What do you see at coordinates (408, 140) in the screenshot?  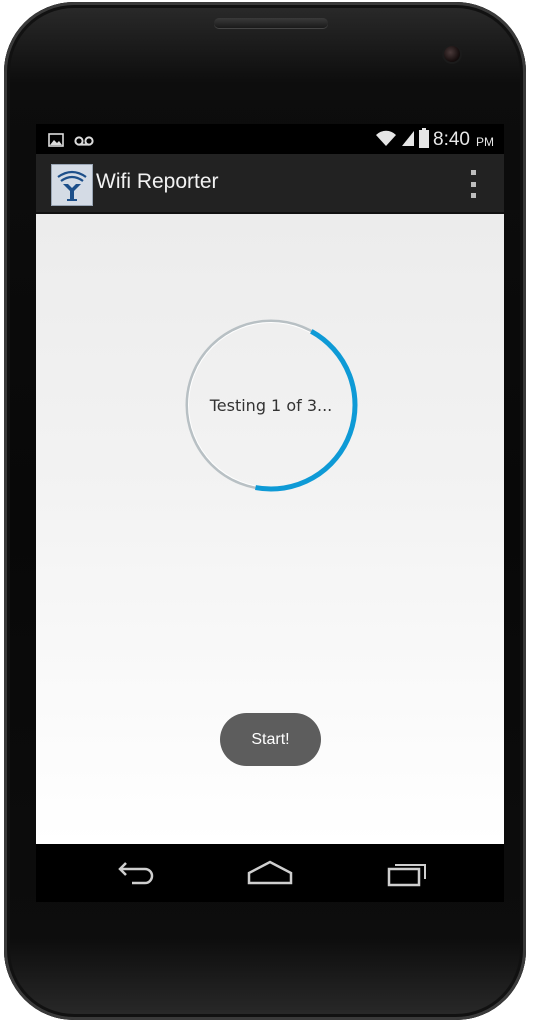 I see `signal-icon` at bounding box center [408, 140].